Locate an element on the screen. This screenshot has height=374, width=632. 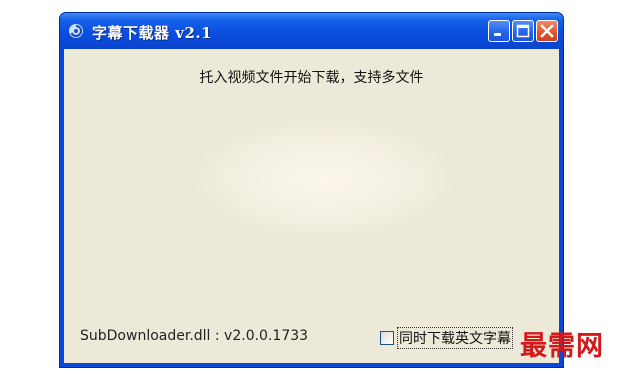
english-subtitle-option: 同时下载英文字幕 is located at coordinates (446, 338).